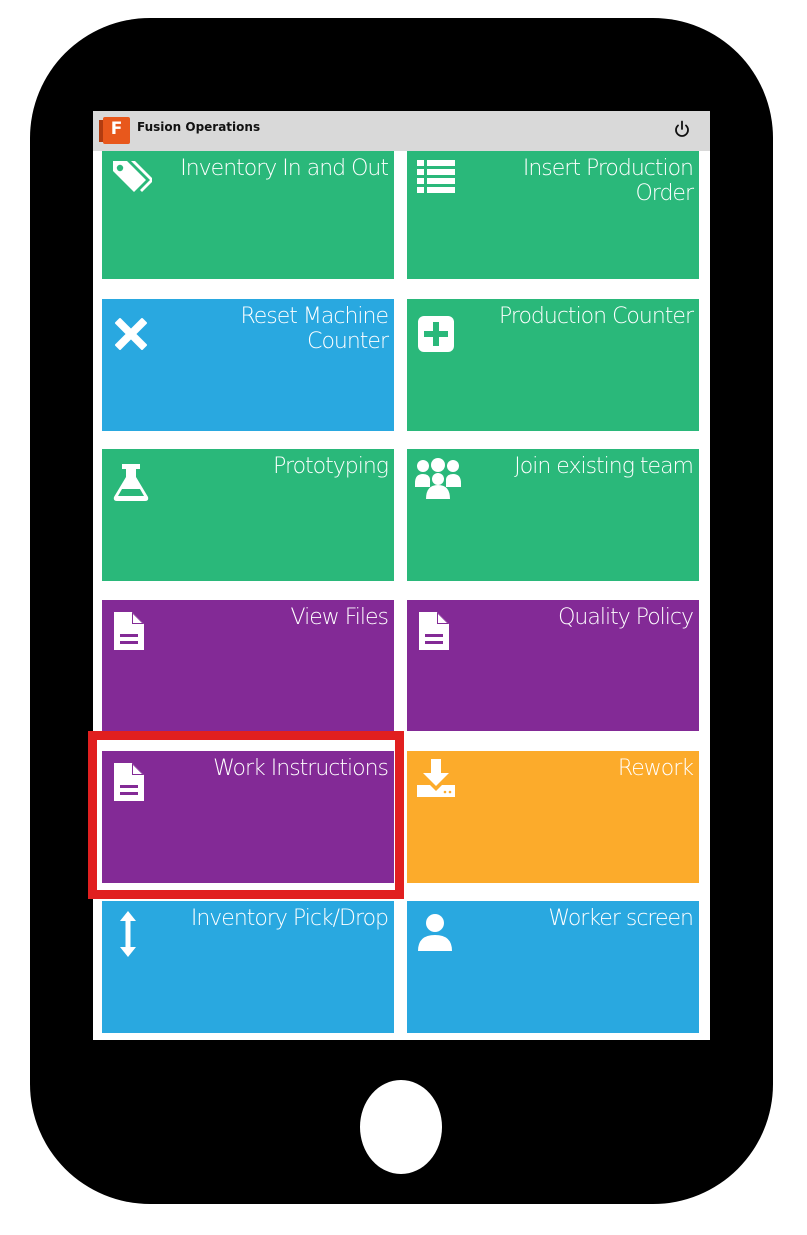  What do you see at coordinates (131, 334) in the screenshot?
I see `x-icon` at bounding box center [131, 334].